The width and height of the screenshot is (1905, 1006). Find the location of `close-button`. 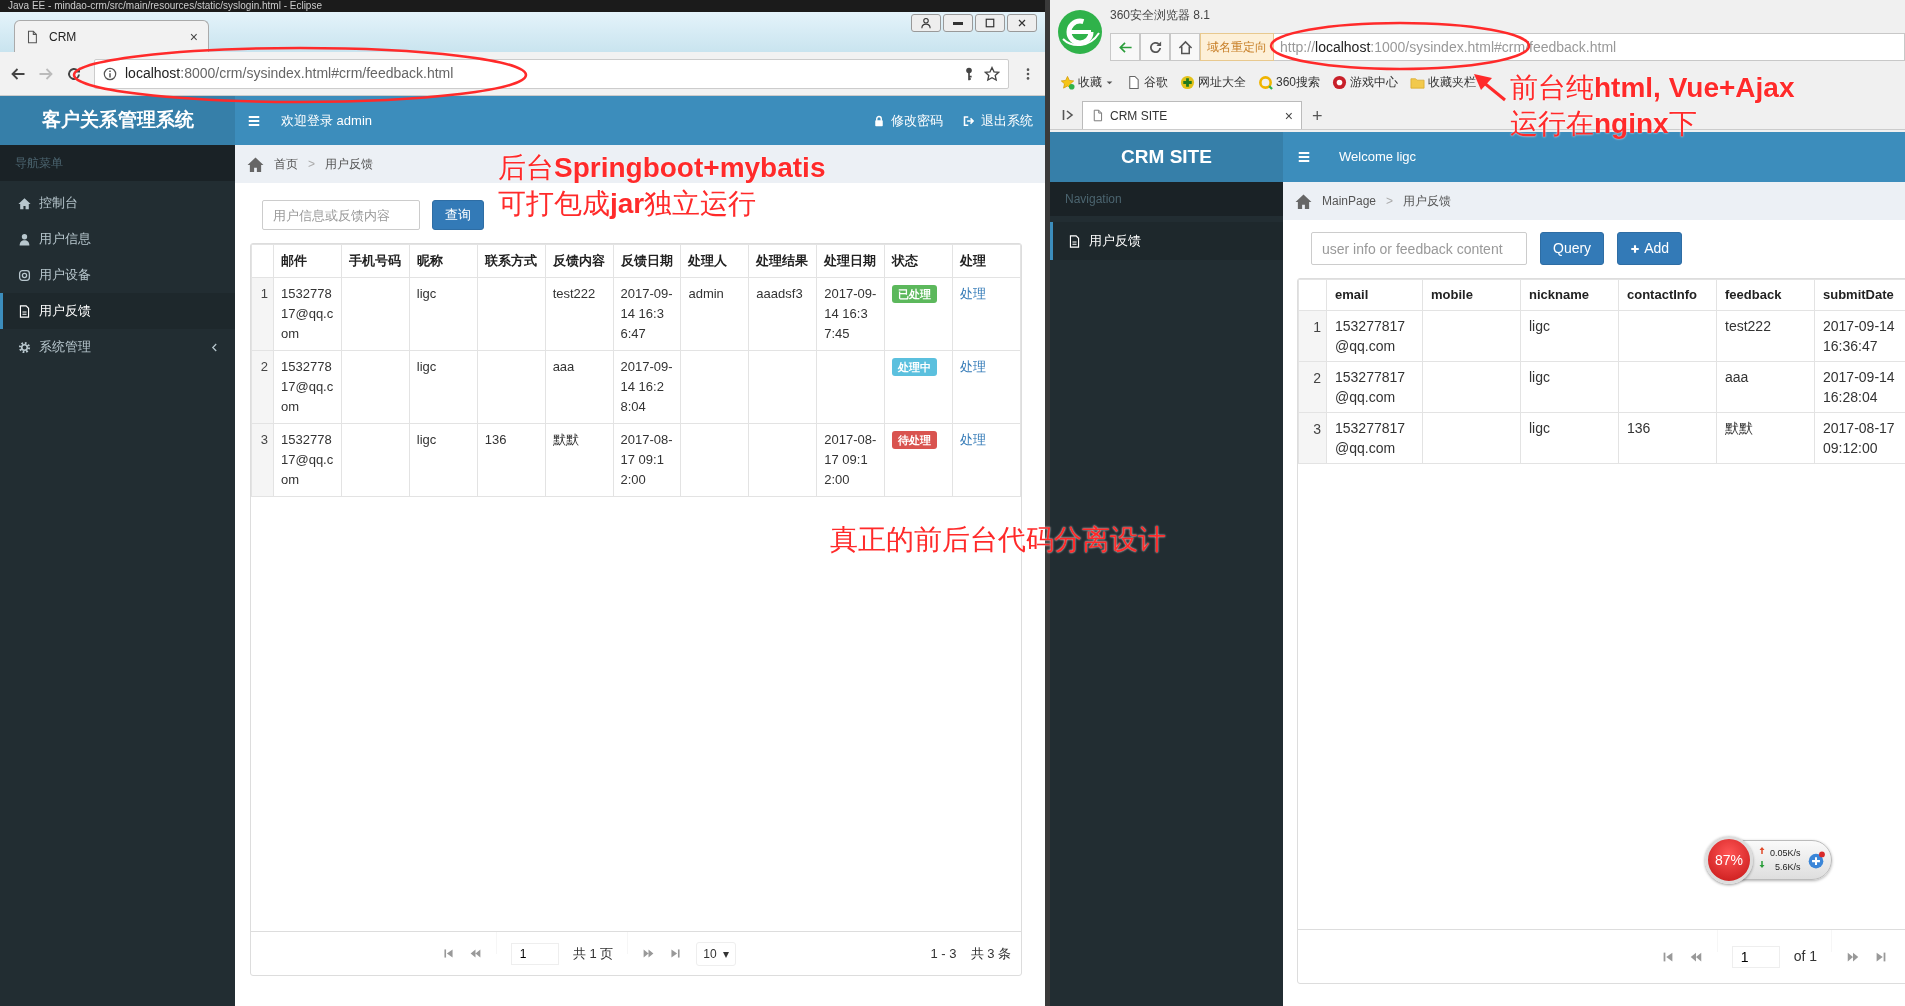

close-button is located at coordinates (1022, 23).